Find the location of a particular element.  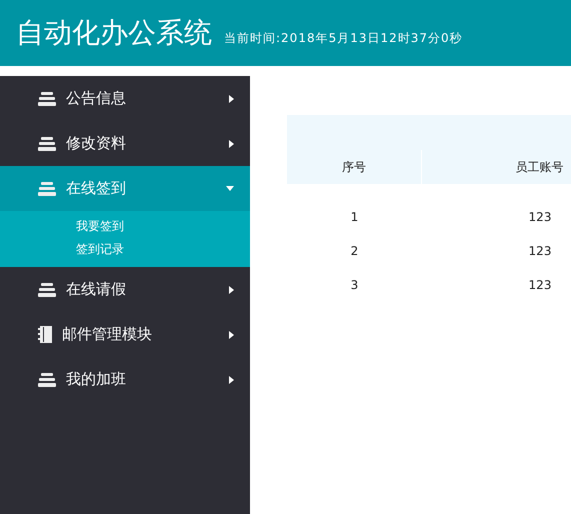

table-cell-text: 3 is located at coordinates (355, 285).